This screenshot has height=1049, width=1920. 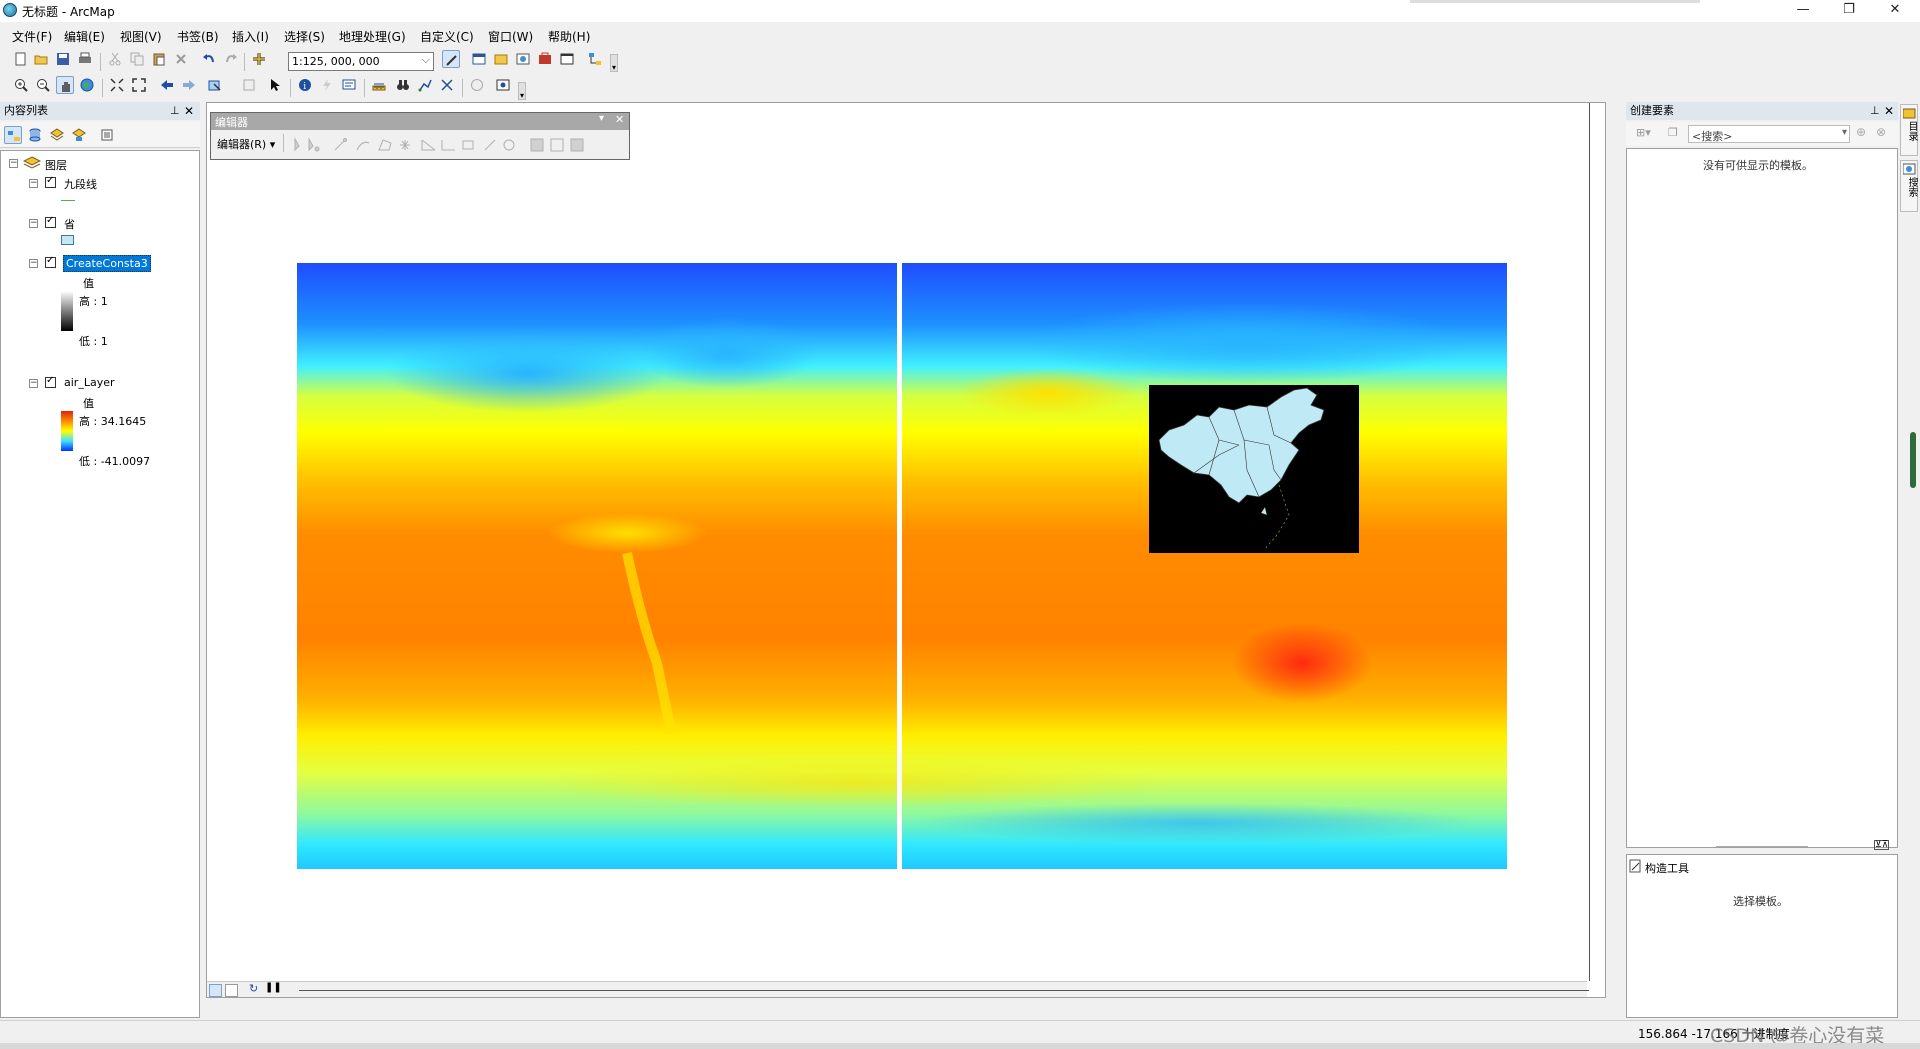 I want to click on save-button, so click(x=63, y=59).